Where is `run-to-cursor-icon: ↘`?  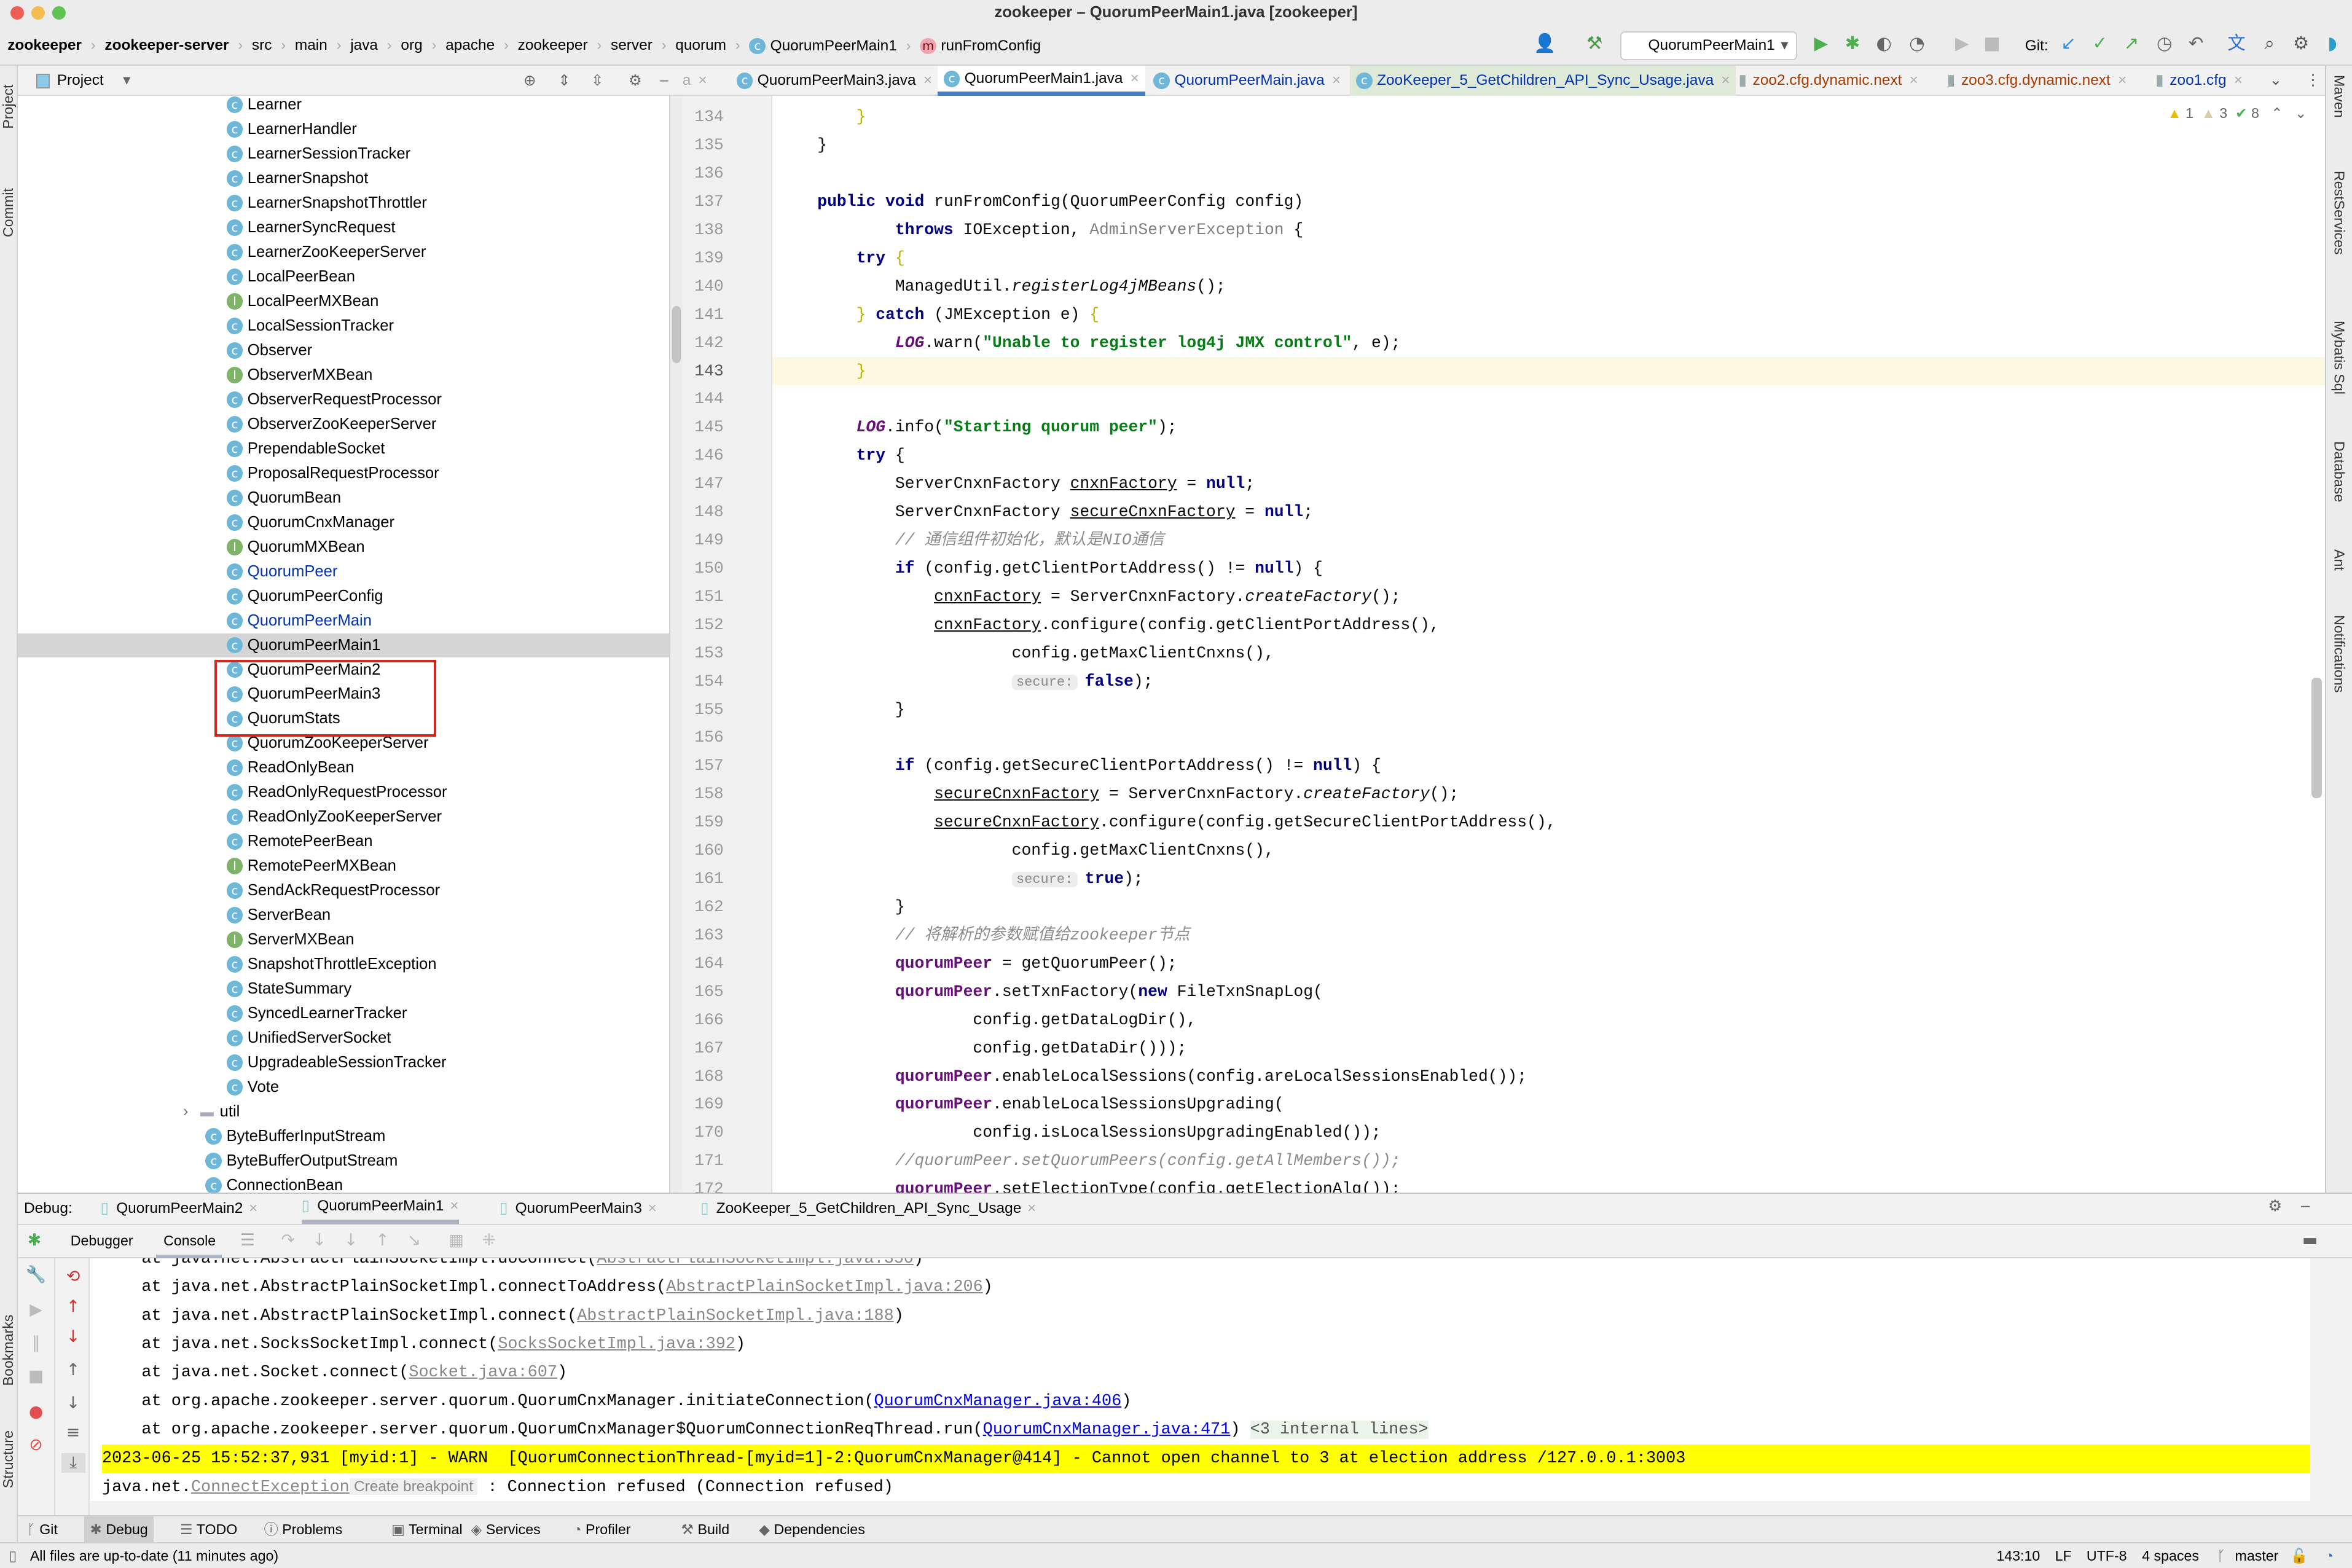
run-to-cursor-icon: ↘ is located at coordinates (414, 1240).